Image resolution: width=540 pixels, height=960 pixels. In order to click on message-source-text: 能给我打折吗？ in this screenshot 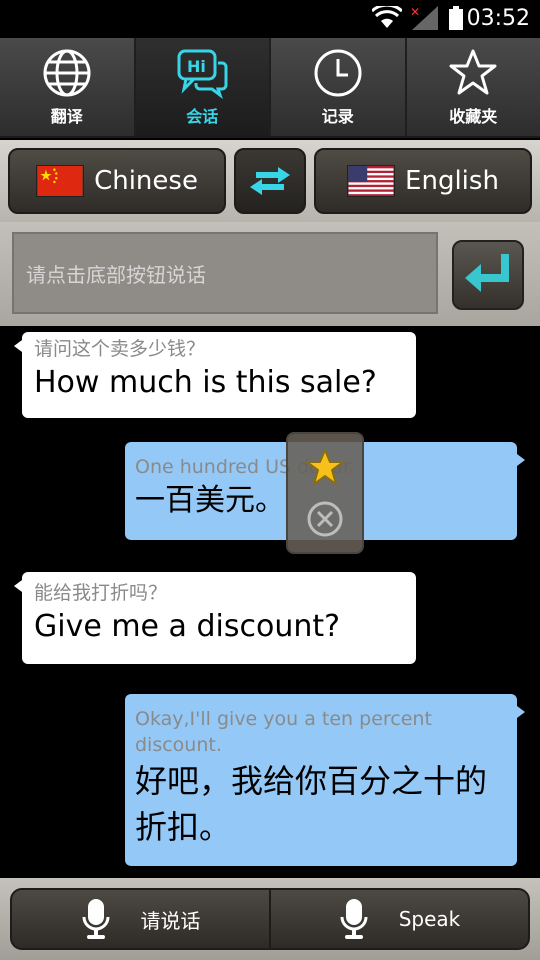, I will do `click(101, 593)`.